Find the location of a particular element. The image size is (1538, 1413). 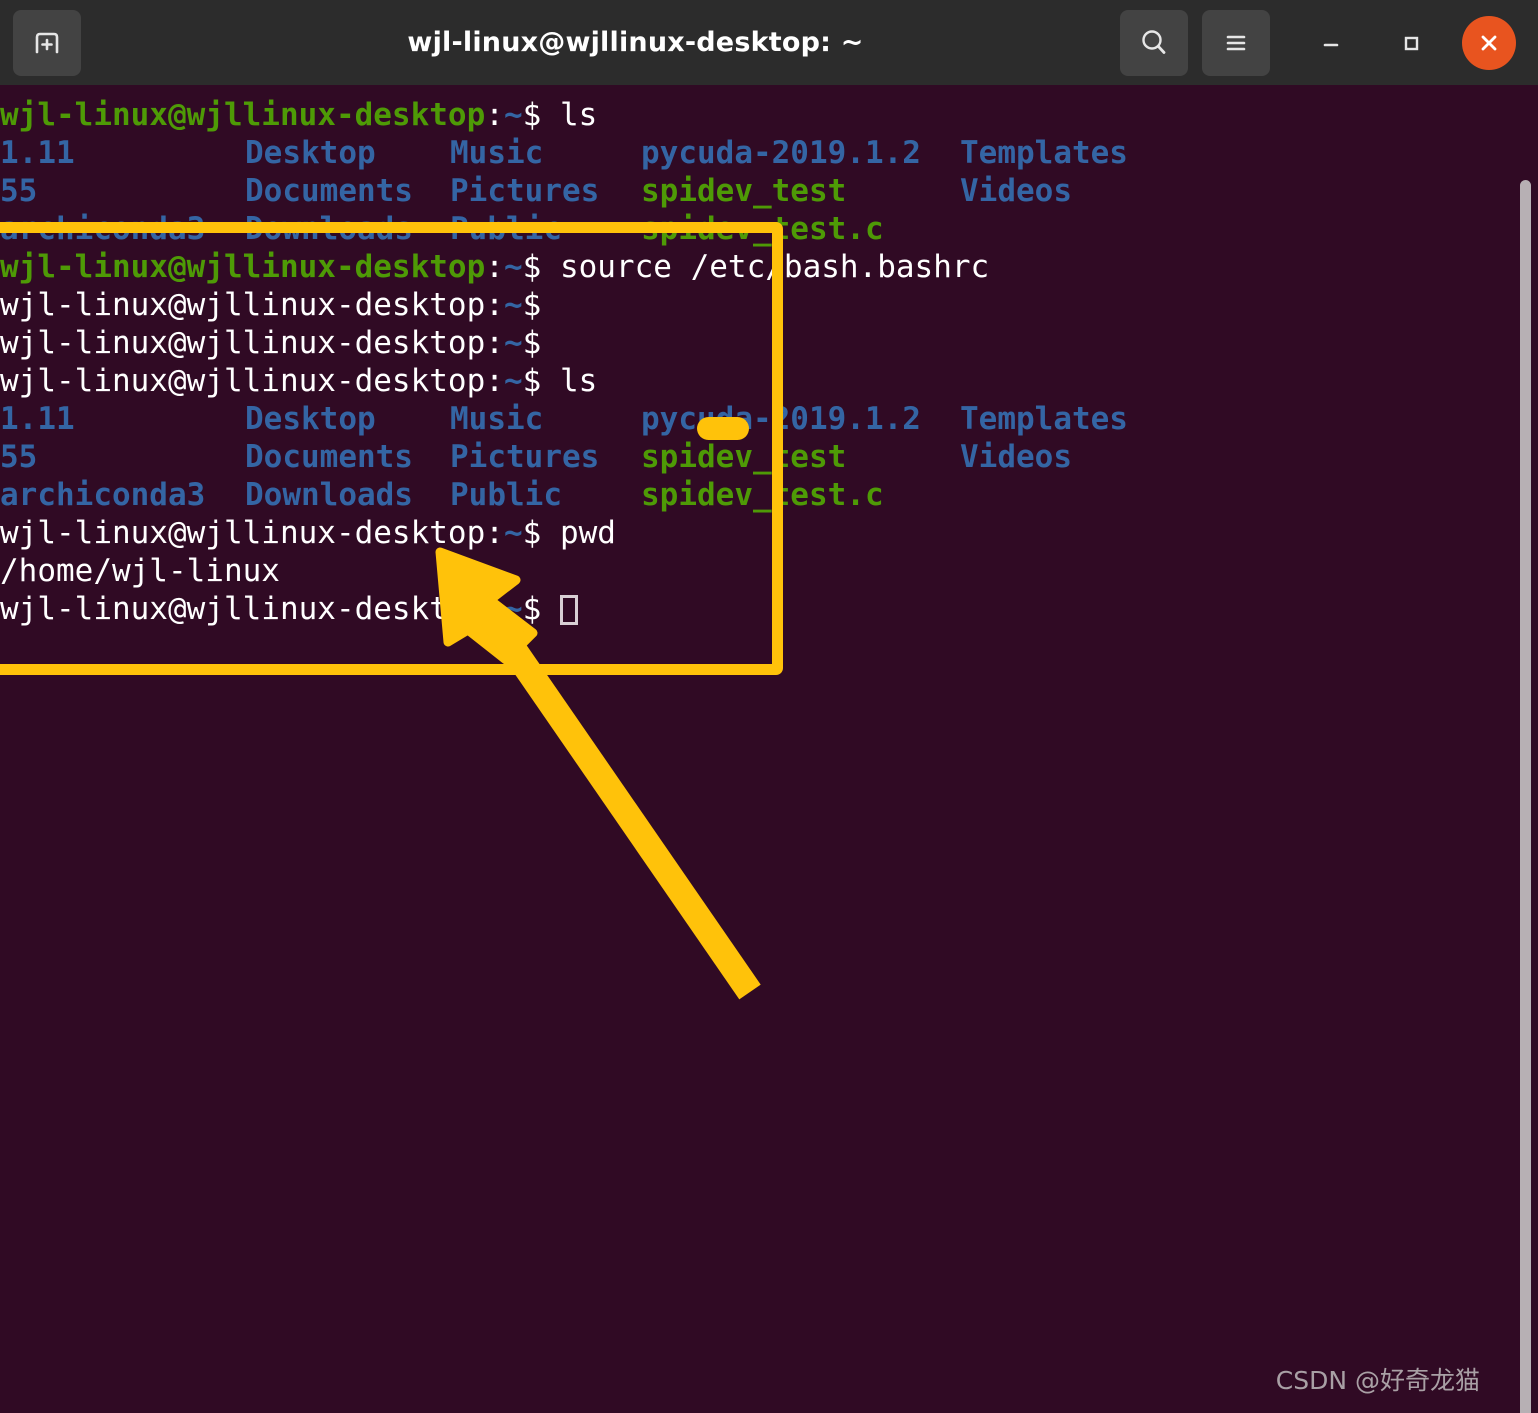

new-tab-button is located at coordinates (47, 42).